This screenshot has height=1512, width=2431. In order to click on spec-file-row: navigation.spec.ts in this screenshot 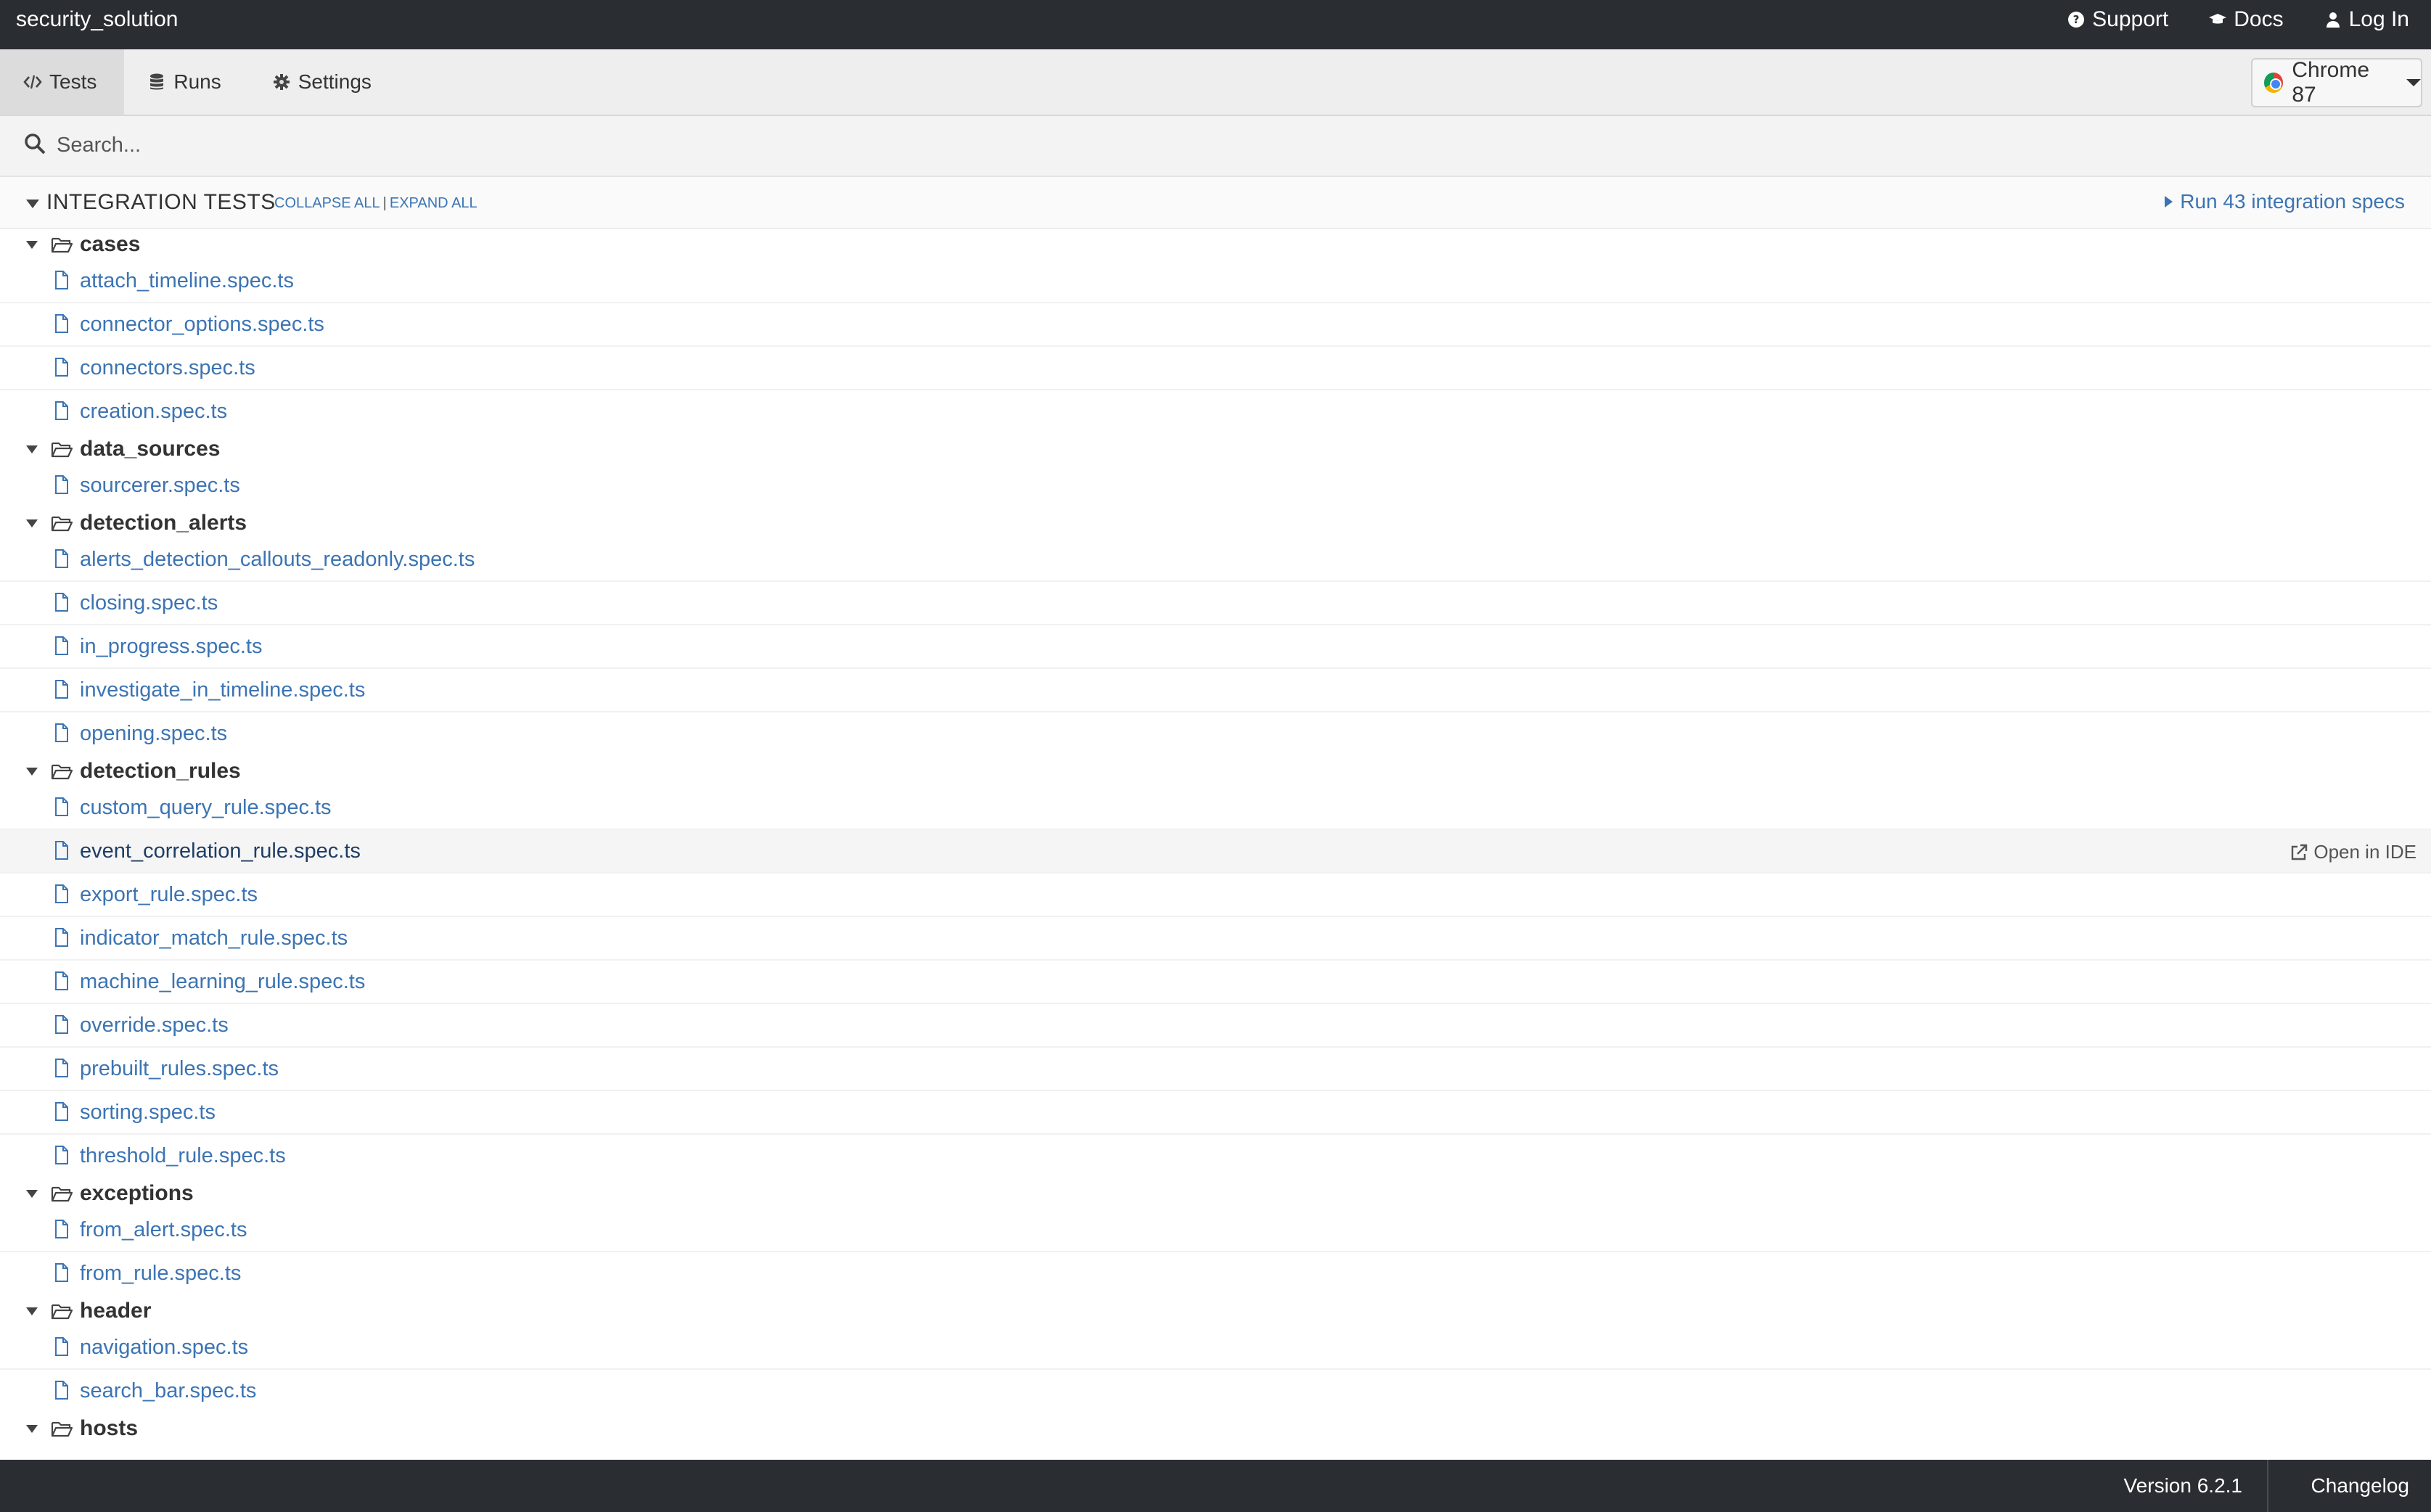, I will do `click(1216, 1348)`.